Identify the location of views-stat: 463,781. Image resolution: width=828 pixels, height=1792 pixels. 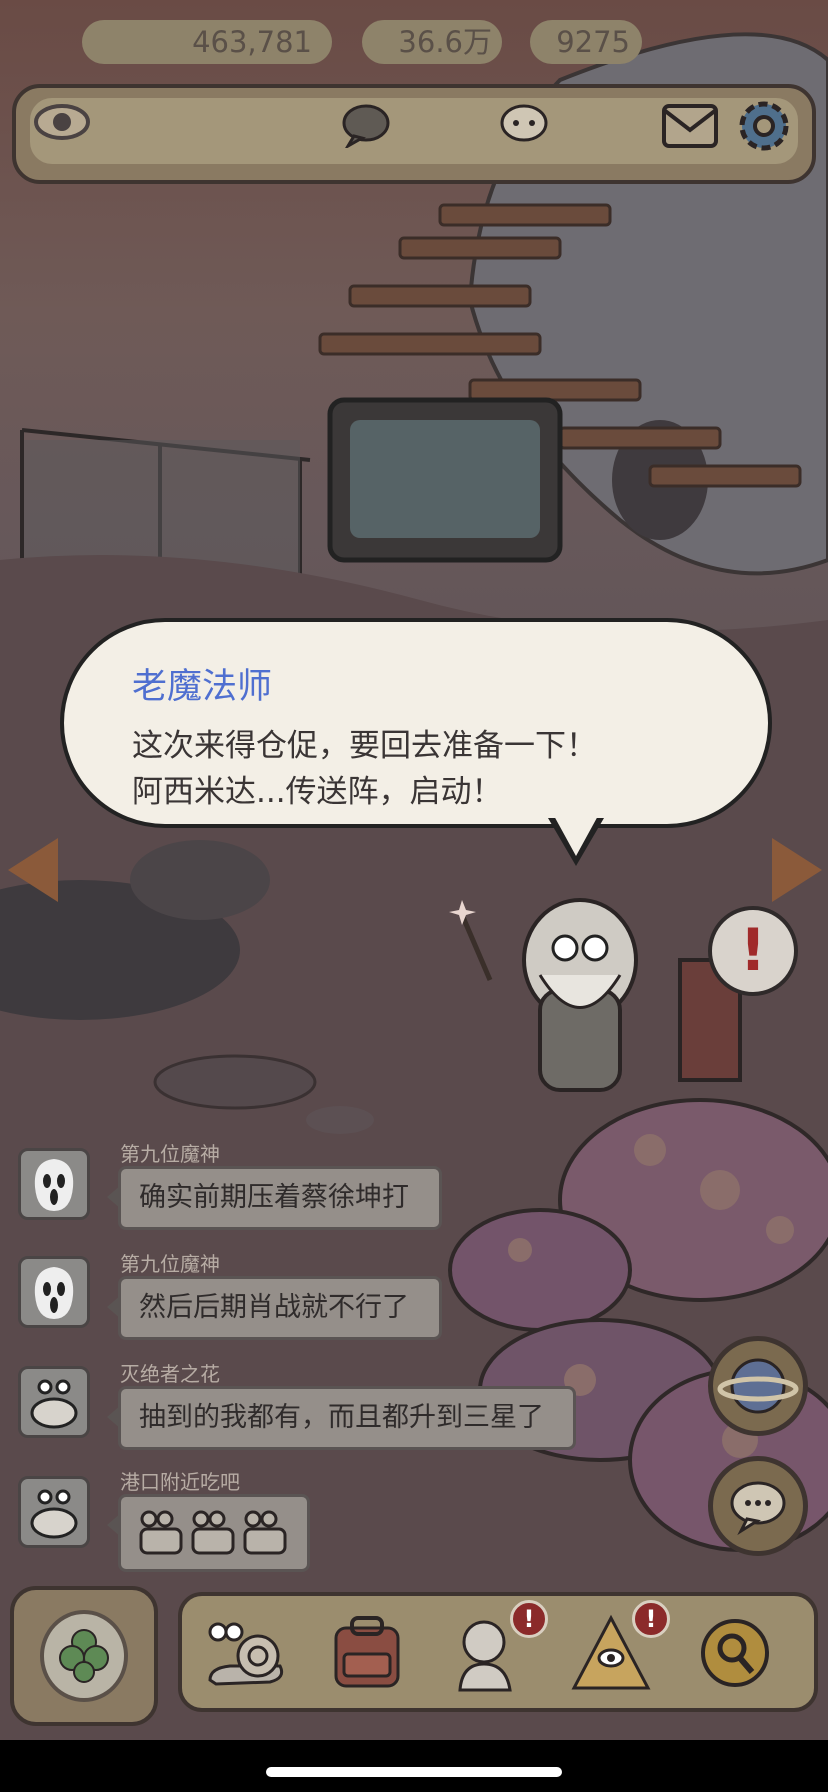
(207, 42).